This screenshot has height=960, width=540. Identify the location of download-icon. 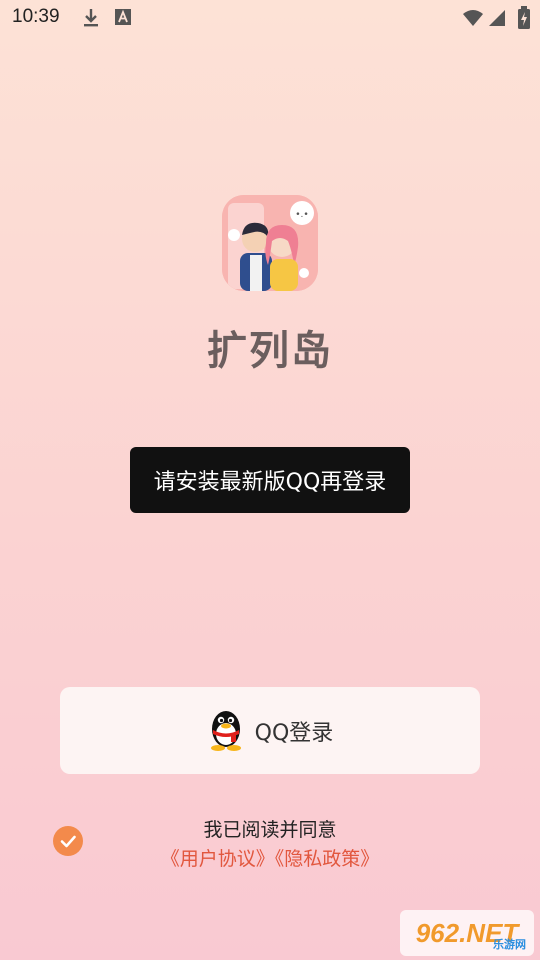
(91, 20).